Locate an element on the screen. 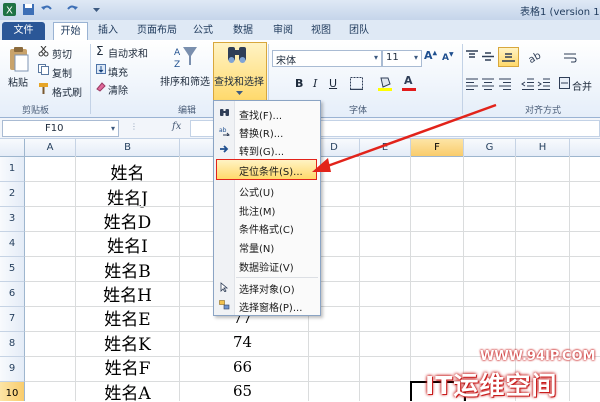 Image resolution: width=600 pixels, height=402 pixels. redo-icon is located at coordinates (72, 9).